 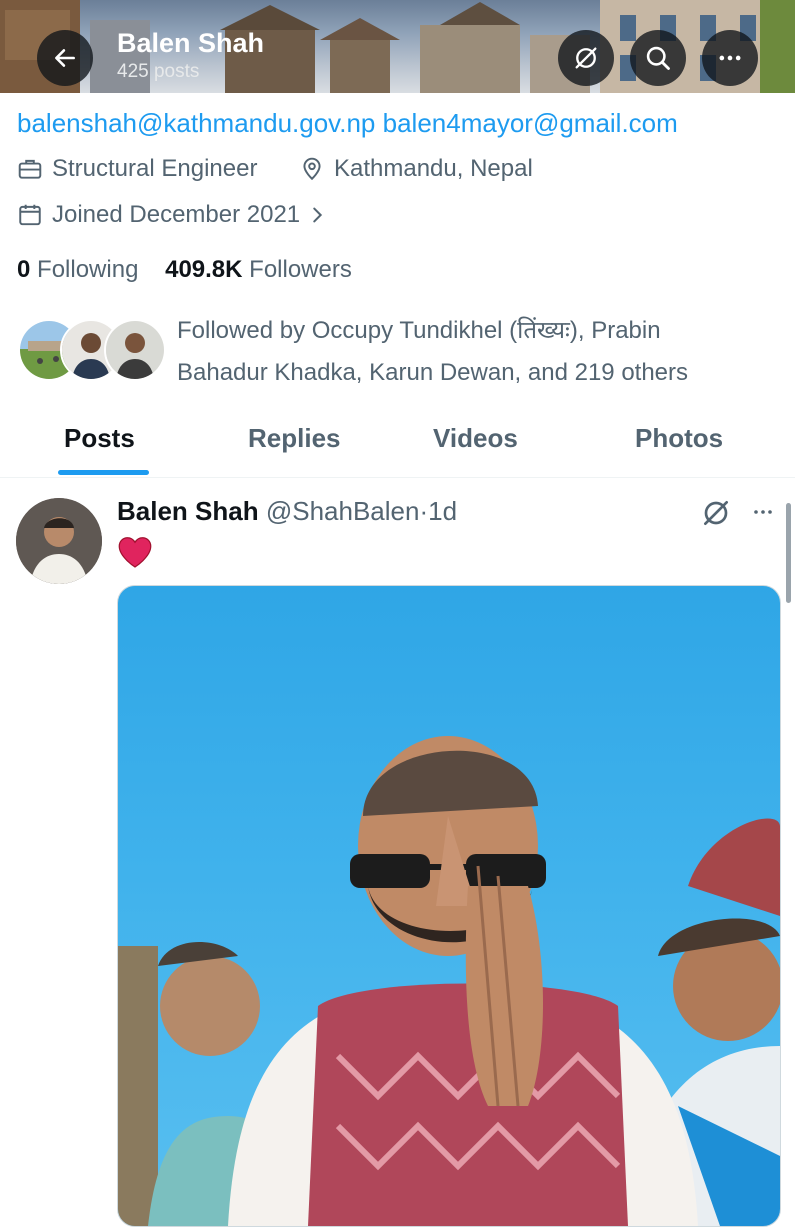 What do you see at coordinates (188, 511) in the screenshot?
I see `post-author-name: Balen Shah` at bounding box center [188, 511].